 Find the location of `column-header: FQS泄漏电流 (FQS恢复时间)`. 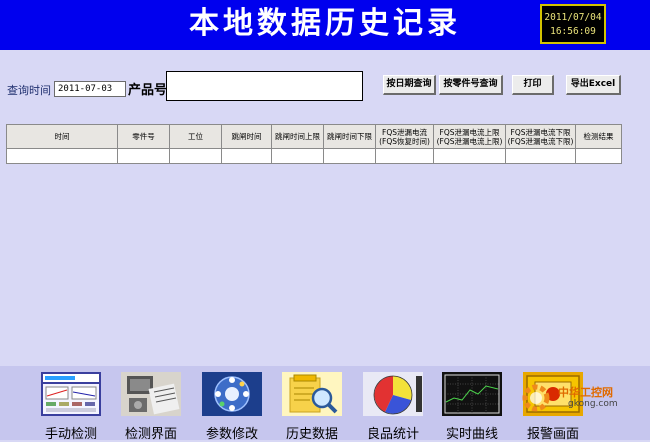

column-header: FQS泄漏电流 (FQS恢复时间) is located at coordinates (404, 136).